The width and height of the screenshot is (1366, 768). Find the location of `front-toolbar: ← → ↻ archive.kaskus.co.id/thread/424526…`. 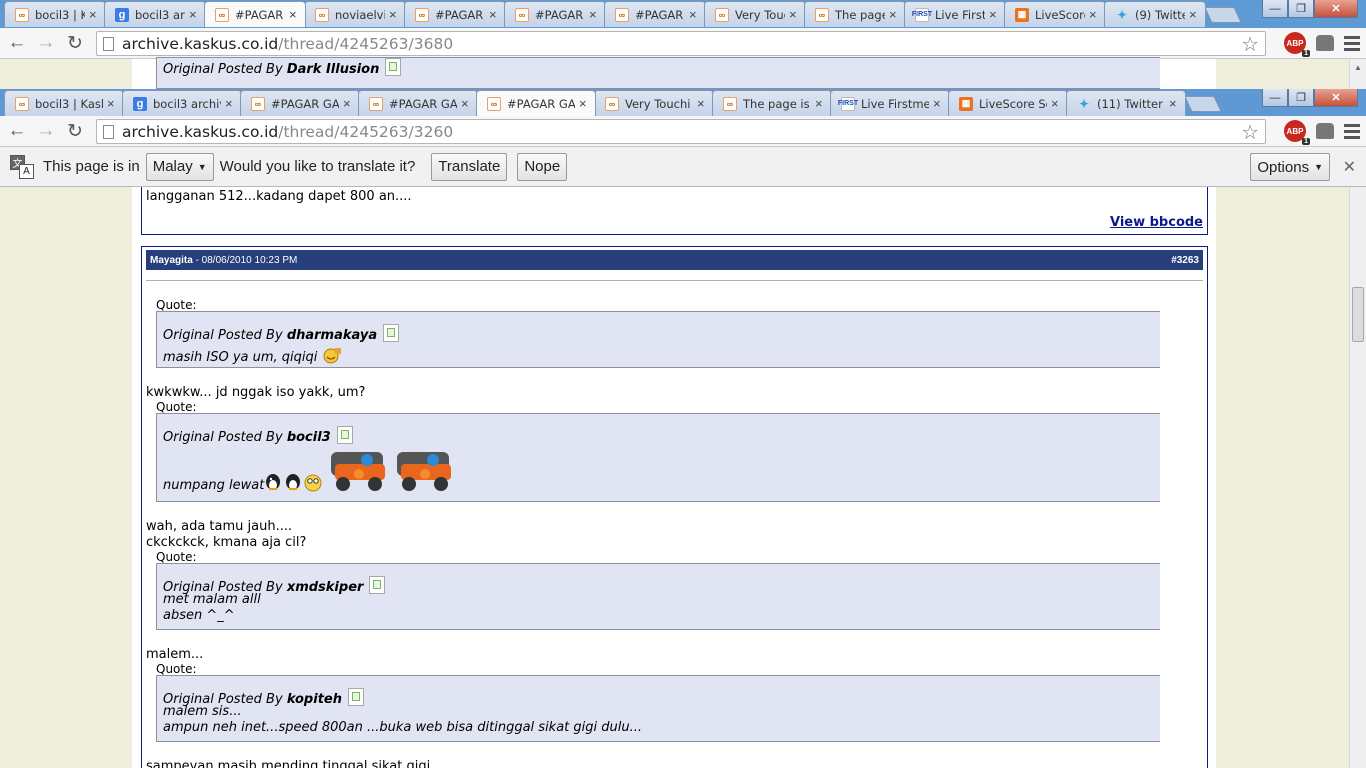

front-toolbar: ← → ↻ archive.kaskus.co.id/thread/424526… is located at coordinates (683, 131).